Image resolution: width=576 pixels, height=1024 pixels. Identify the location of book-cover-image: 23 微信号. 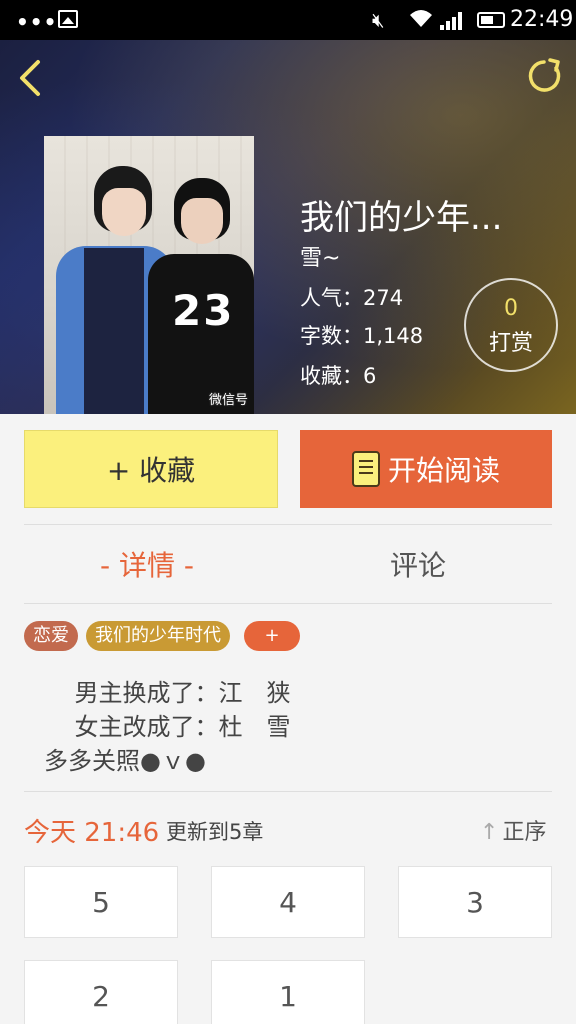
(149, 275).